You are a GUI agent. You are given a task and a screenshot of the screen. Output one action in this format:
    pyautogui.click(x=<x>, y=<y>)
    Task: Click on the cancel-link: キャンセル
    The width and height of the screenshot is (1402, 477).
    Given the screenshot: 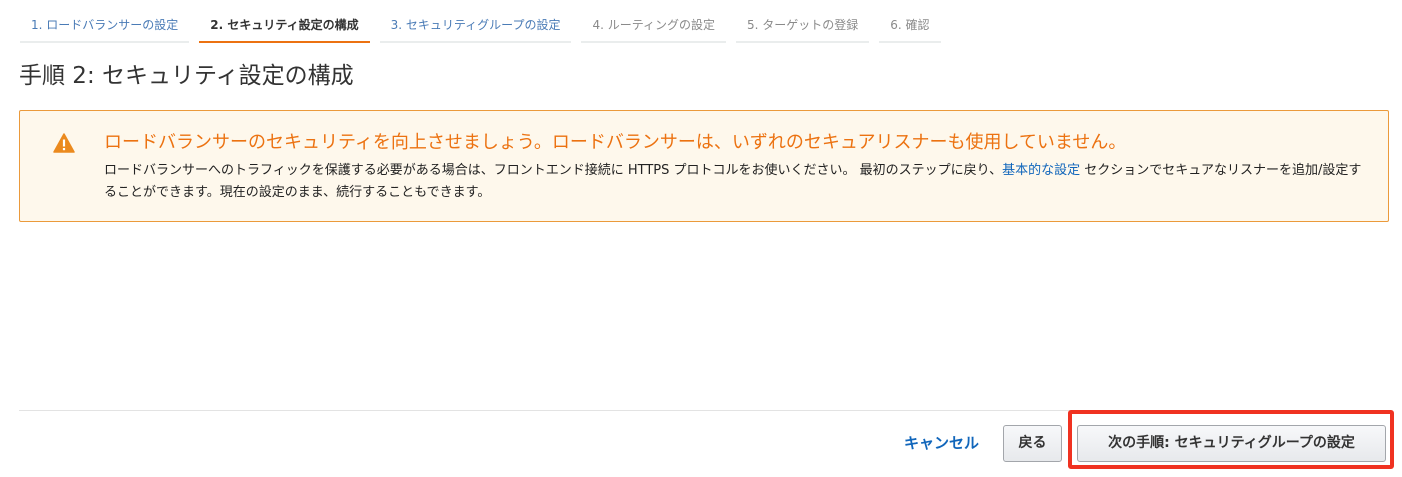 What is the action you would take?
    pyautogui.click(x=941, y=443)
    